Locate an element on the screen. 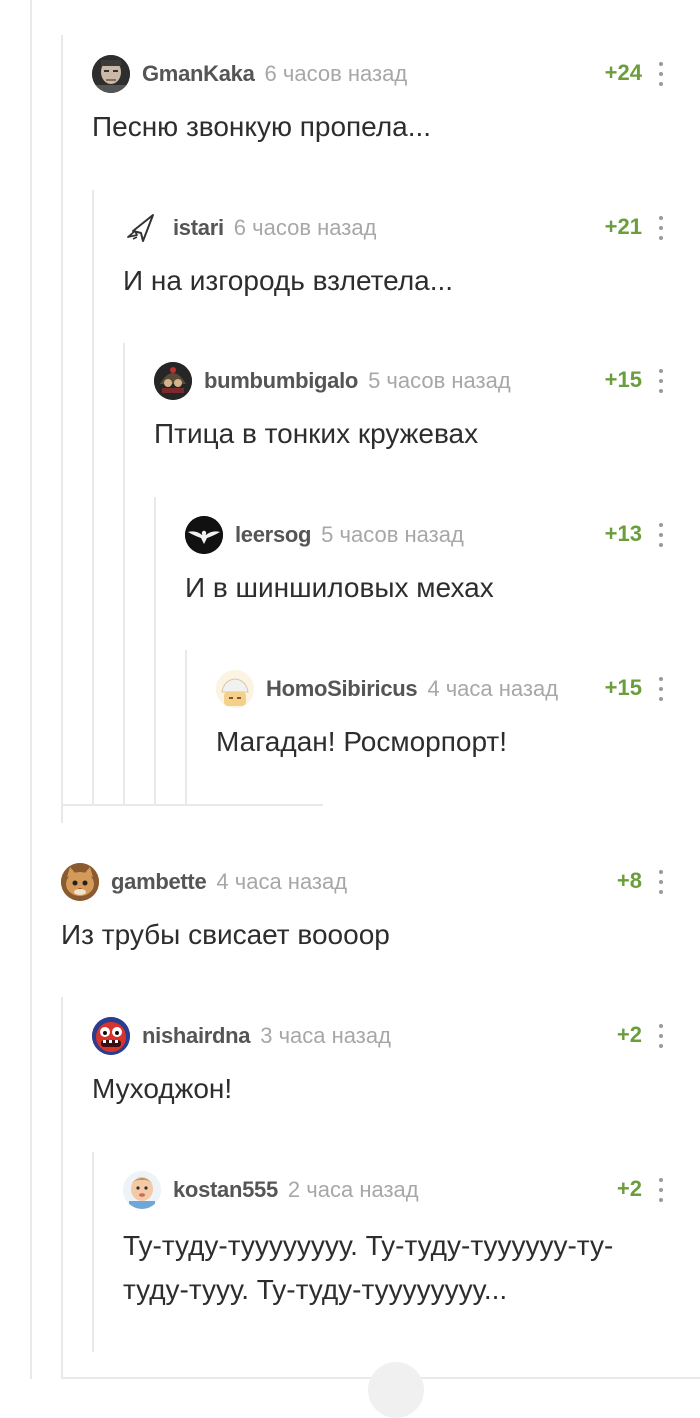  comment-text: И в шиншиловых мехах is located at coordinates (339, 587).